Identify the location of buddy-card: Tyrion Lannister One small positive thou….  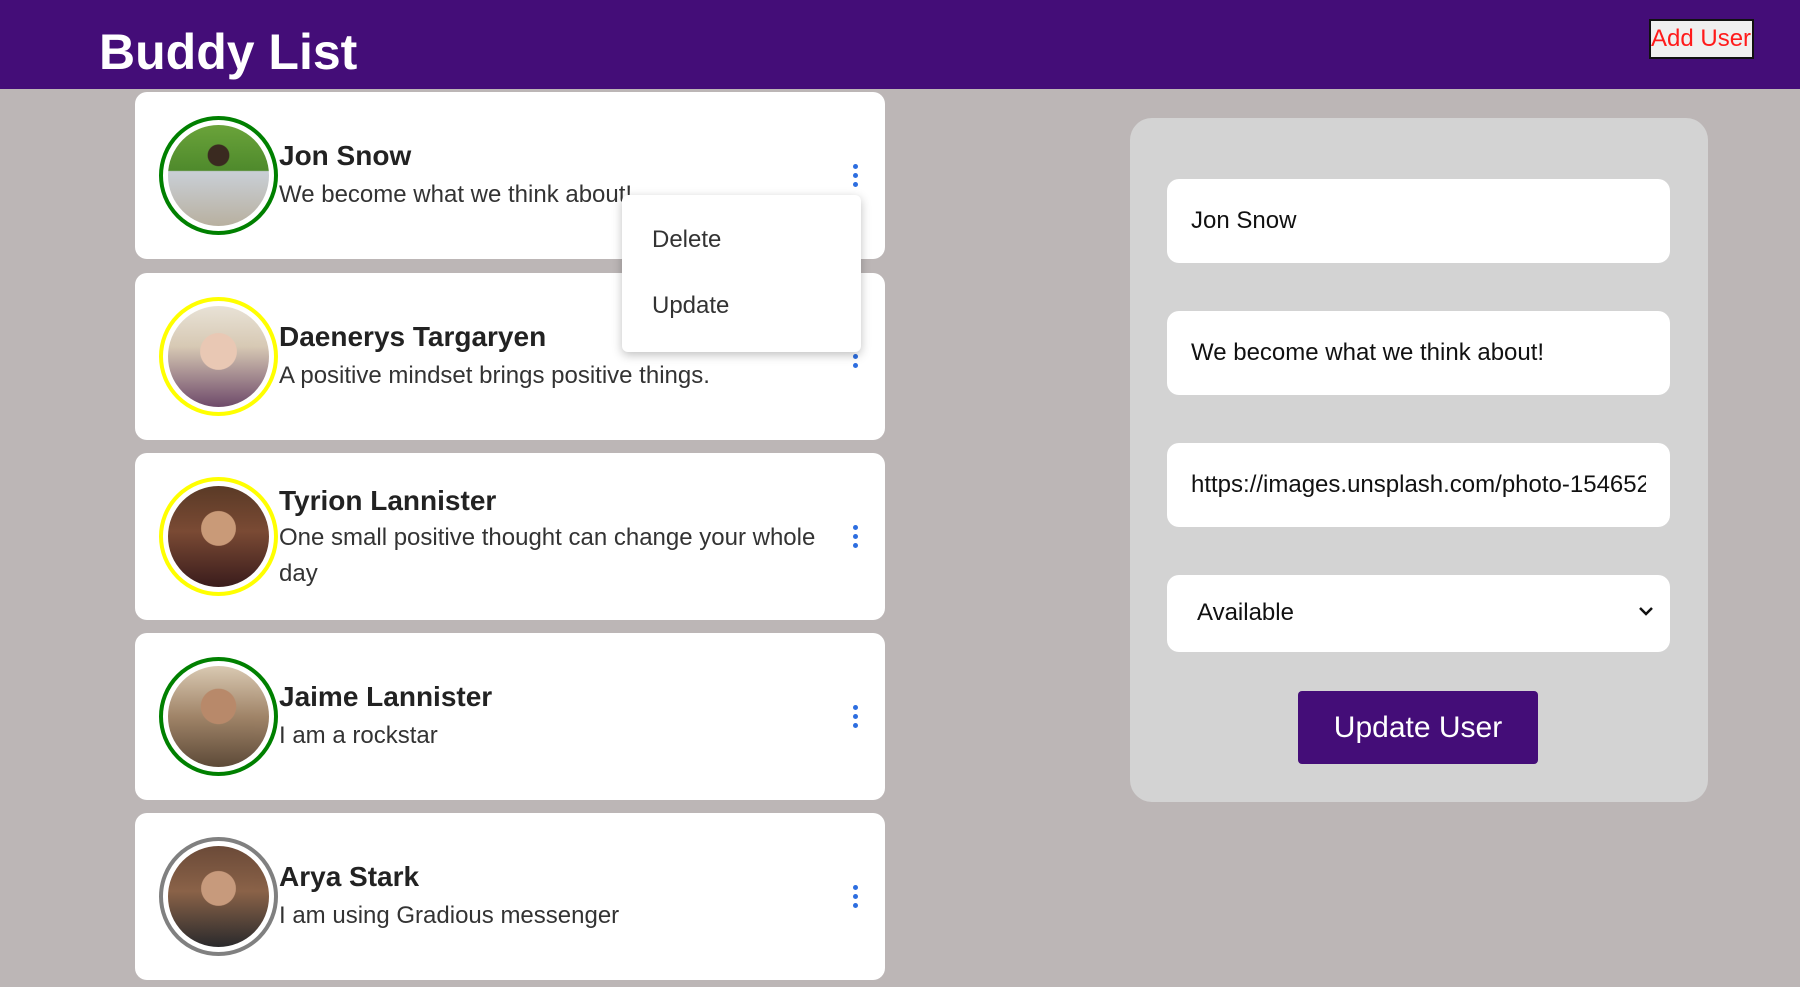
(510, 536).